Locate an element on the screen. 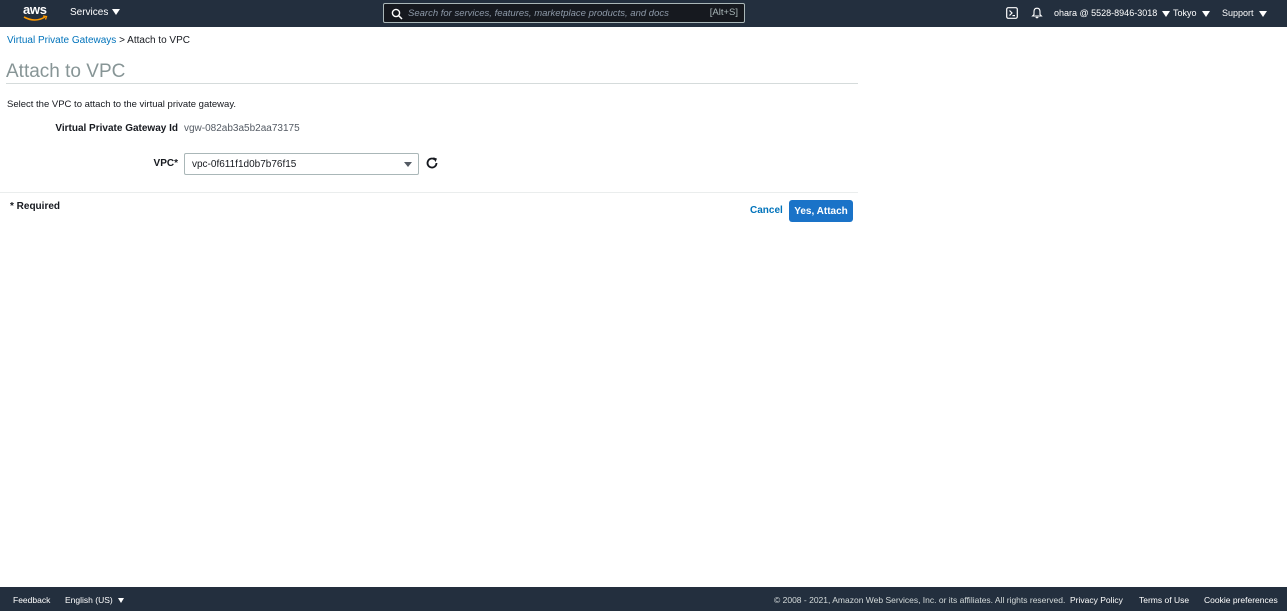 Image resolution: width=1287 pixels, height=611 pixels. region-menu: Tokyo is located at coordinates (1191, 13).